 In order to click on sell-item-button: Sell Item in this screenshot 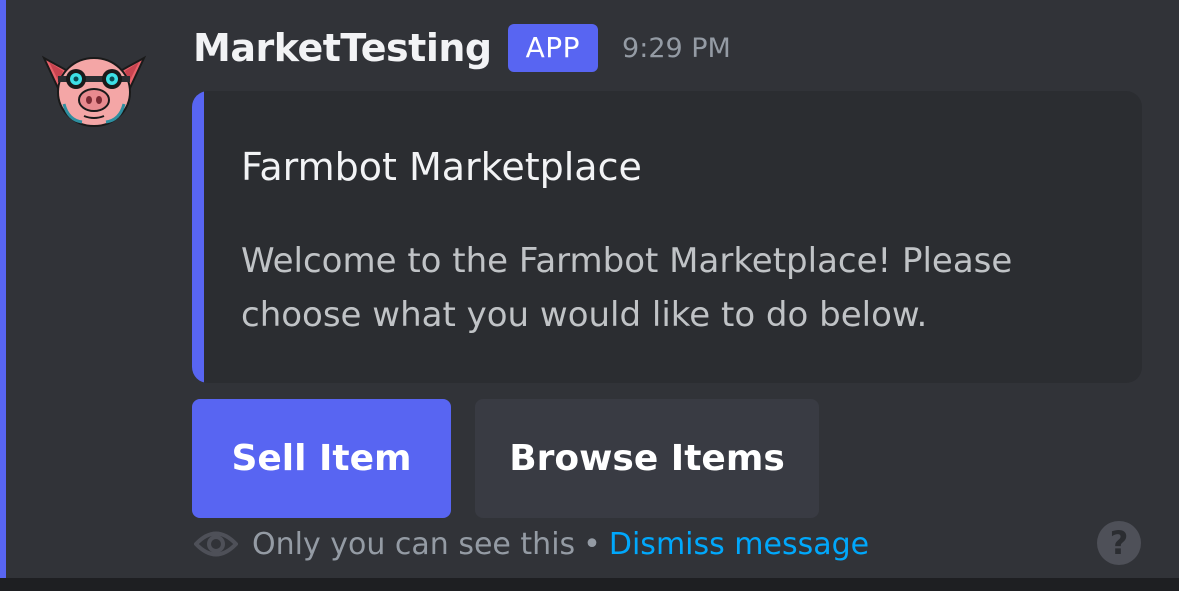, I will do `click(321, 458)`.